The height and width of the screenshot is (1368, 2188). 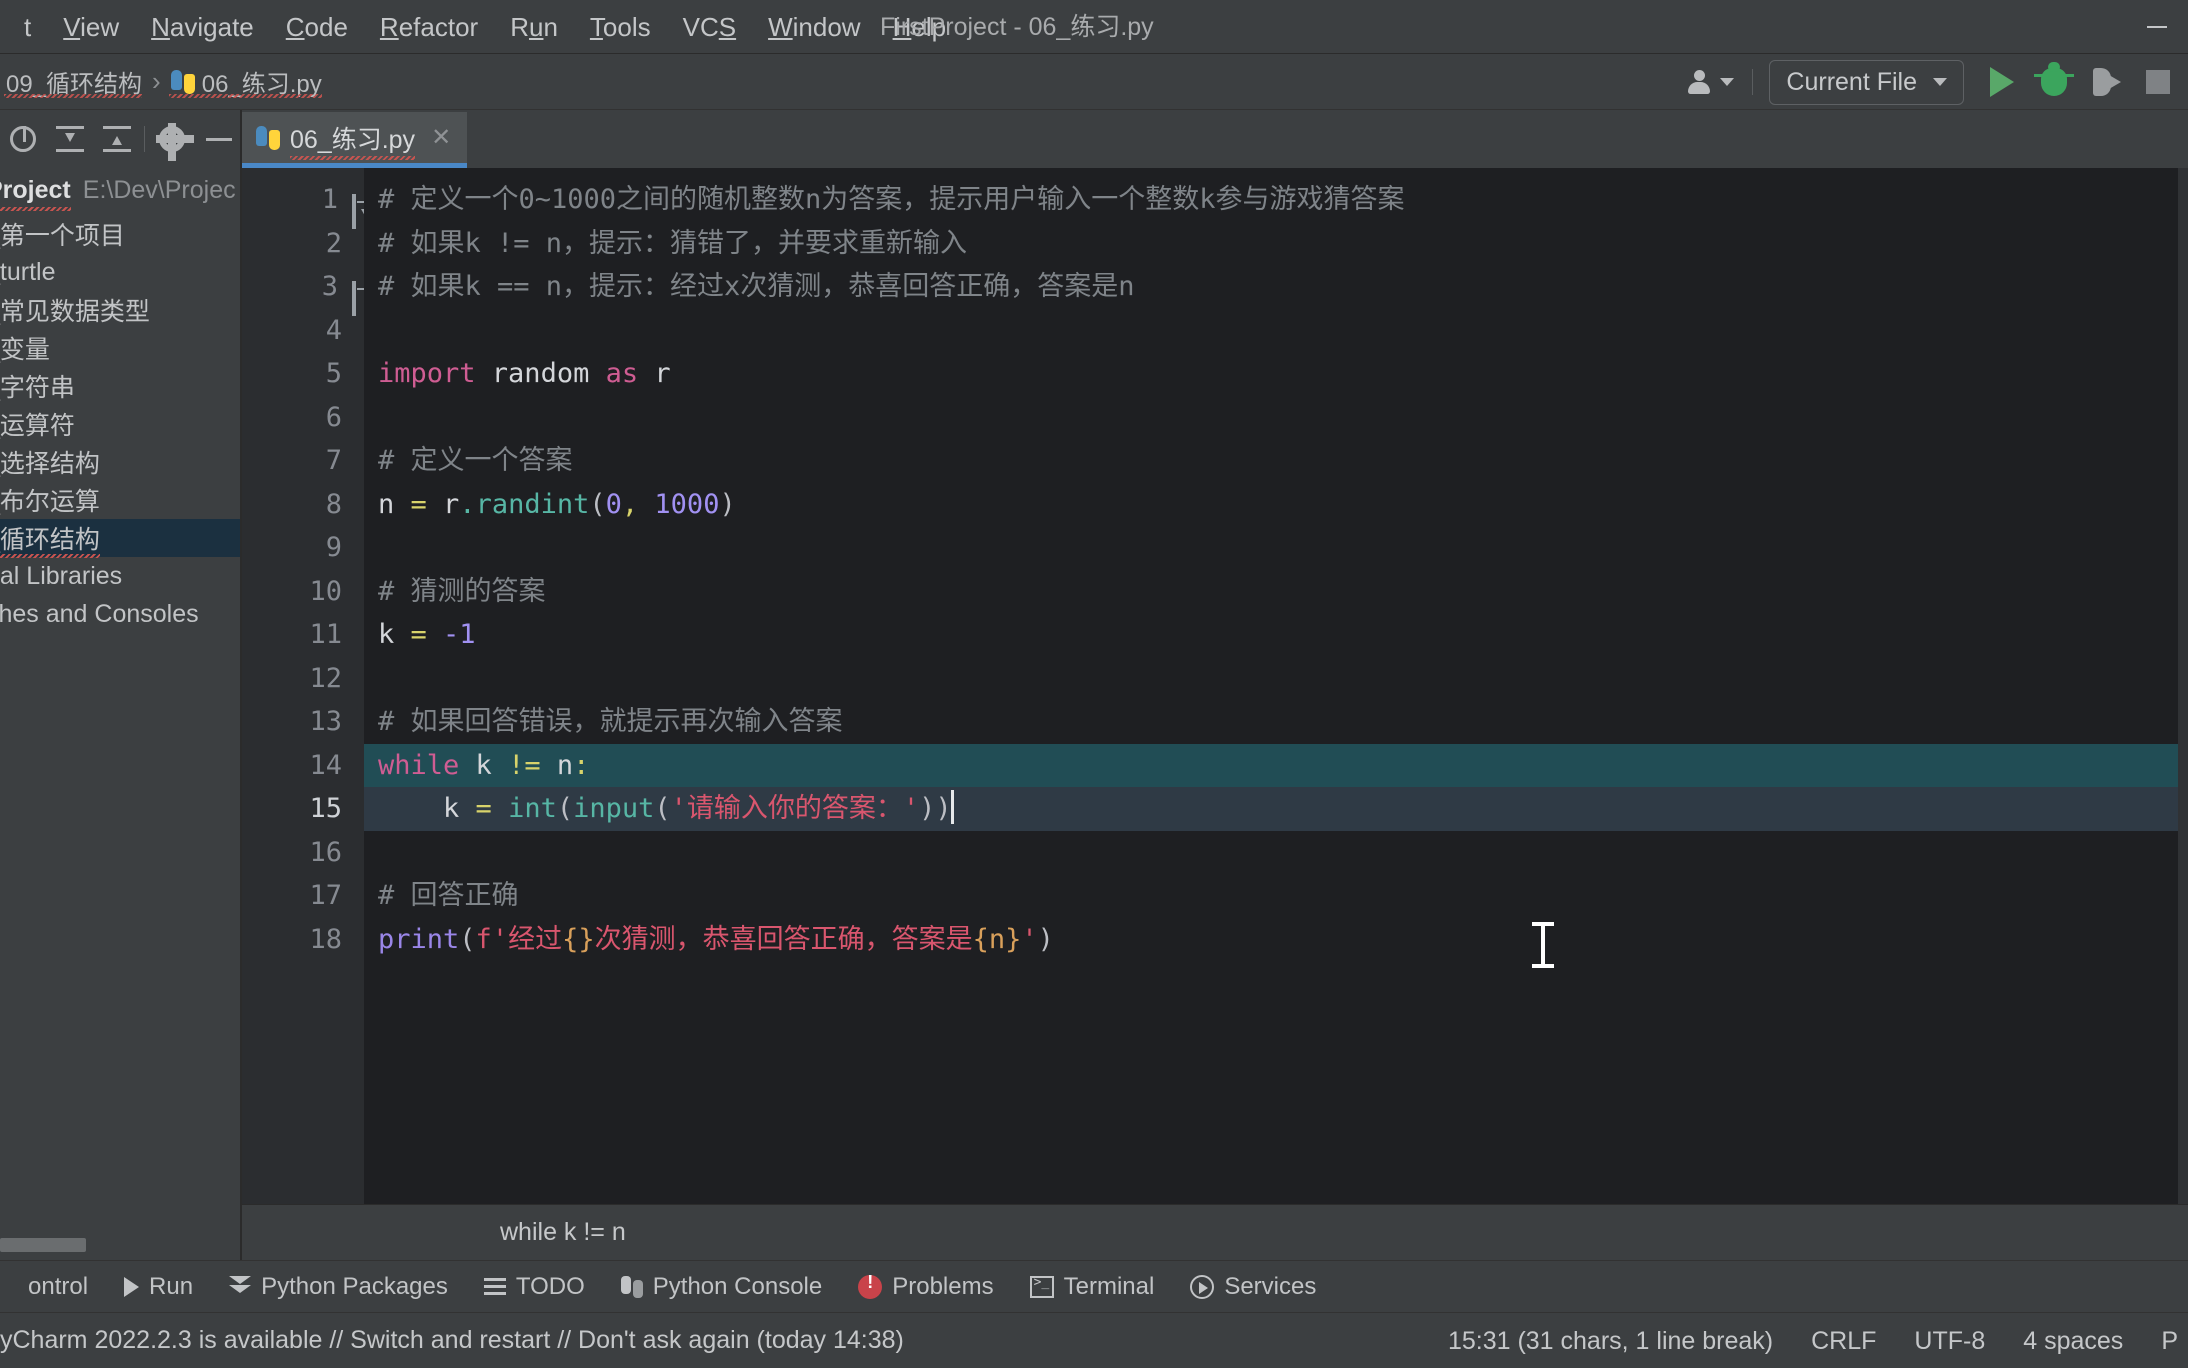 What do you see at coordinates (2002, 82) in the screenshot?
I see `run-button` at bounding box center [2002, 82].